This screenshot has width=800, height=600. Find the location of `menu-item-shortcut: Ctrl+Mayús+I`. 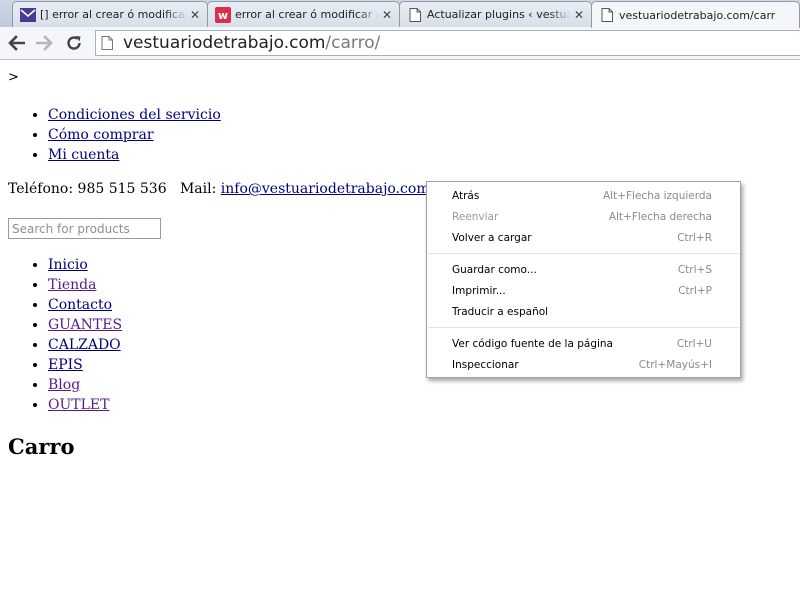

menu-item-shortcut: Ctrl+Mayús+I is located at coordinates (675, 364).